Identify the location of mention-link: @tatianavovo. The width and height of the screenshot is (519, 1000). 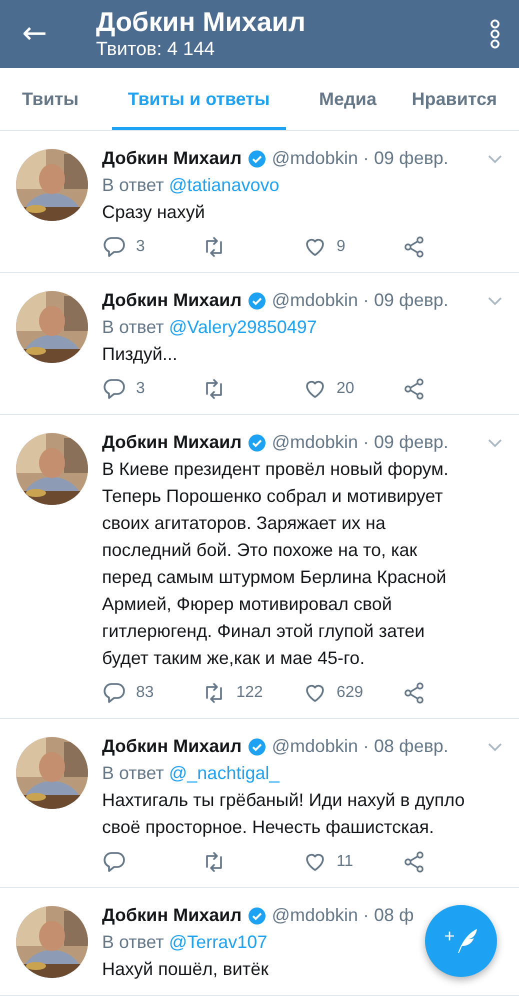
(224, 185).